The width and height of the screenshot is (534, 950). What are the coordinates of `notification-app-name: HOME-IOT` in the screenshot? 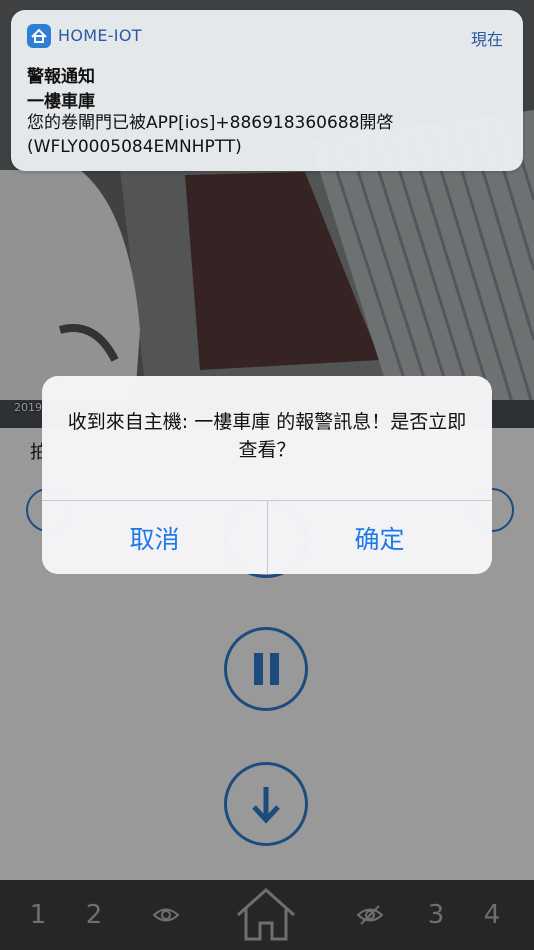 It's located at (100, 35).